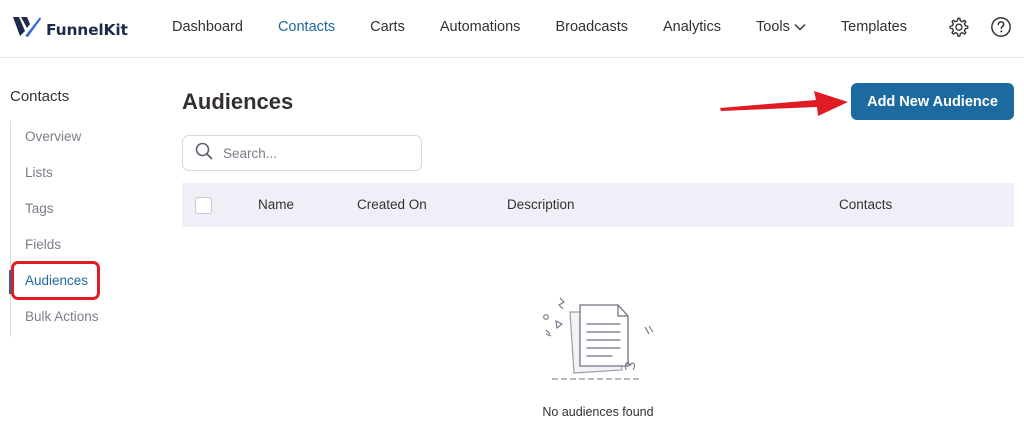  Describe the element at coordinates (541, 204) in the screenshot. I see `column-header-description: Description` at that location.